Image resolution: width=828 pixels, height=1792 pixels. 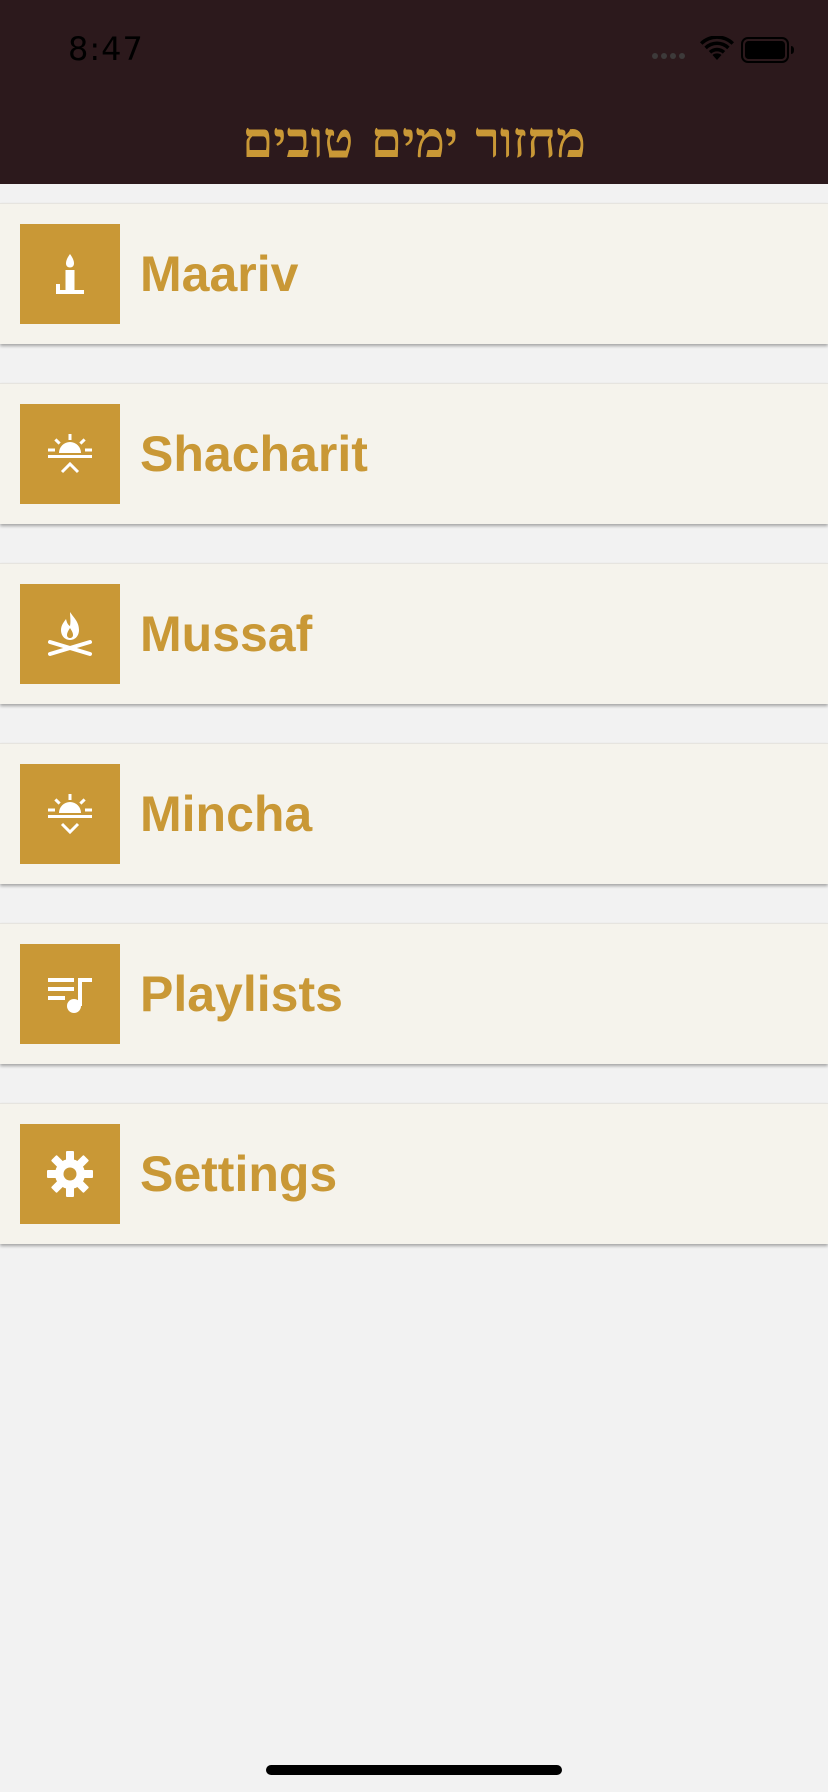 I want to click on menu-item-maariv: Maariv, so click(x=414, y=273).